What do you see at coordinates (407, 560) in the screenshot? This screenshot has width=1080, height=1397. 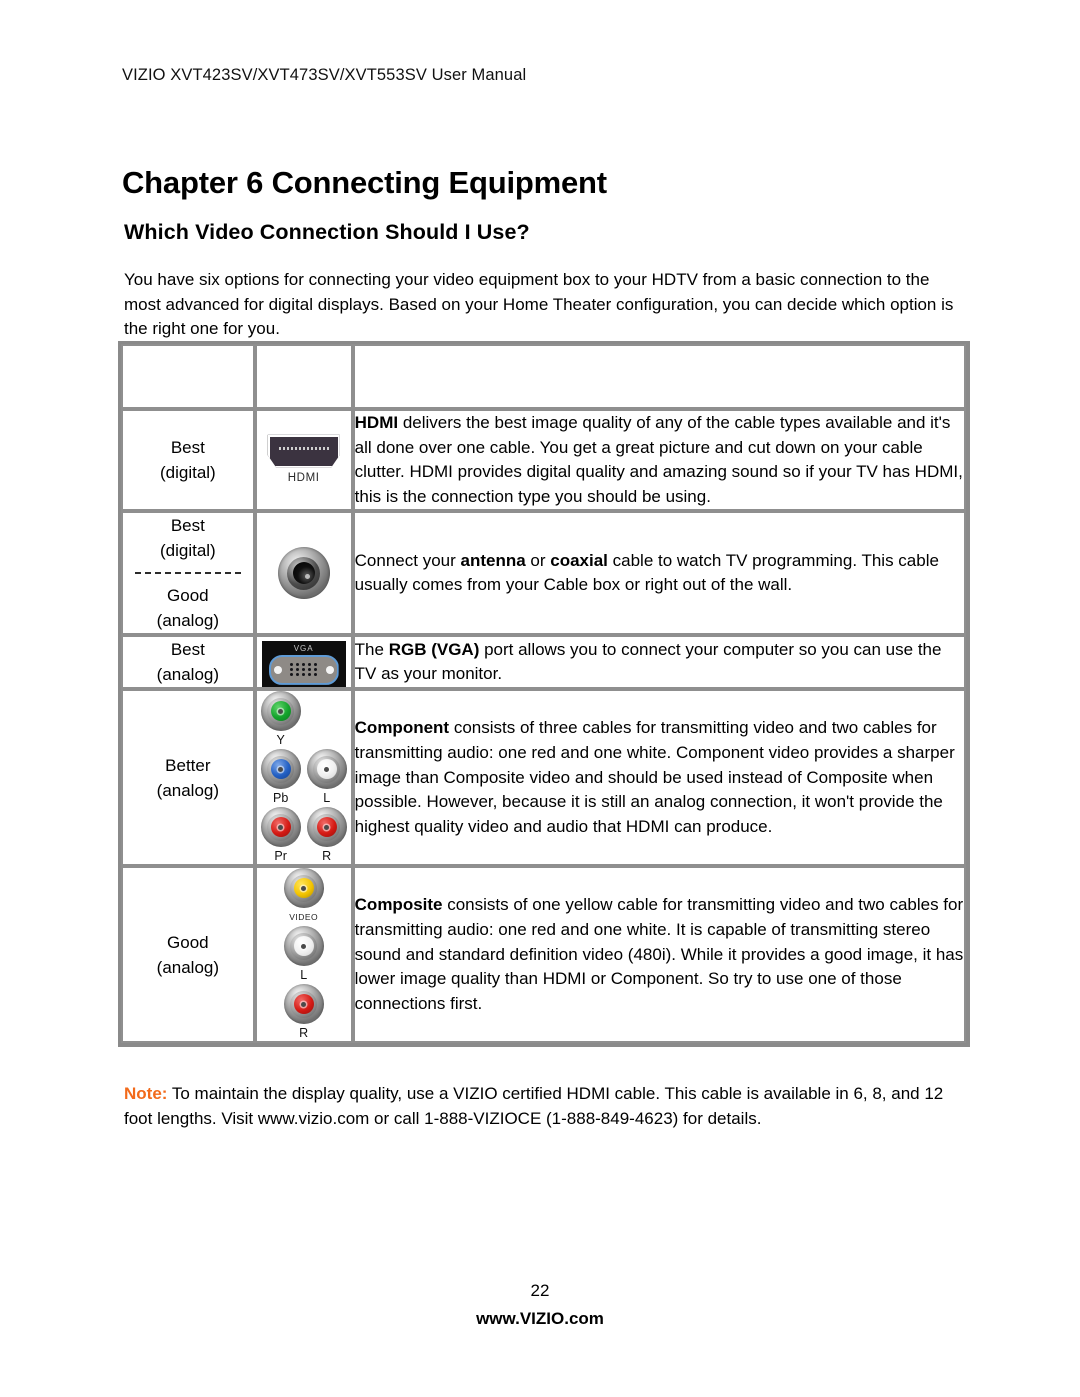 I see `description-text-part: Connect your` at bounding box center [407, 560].